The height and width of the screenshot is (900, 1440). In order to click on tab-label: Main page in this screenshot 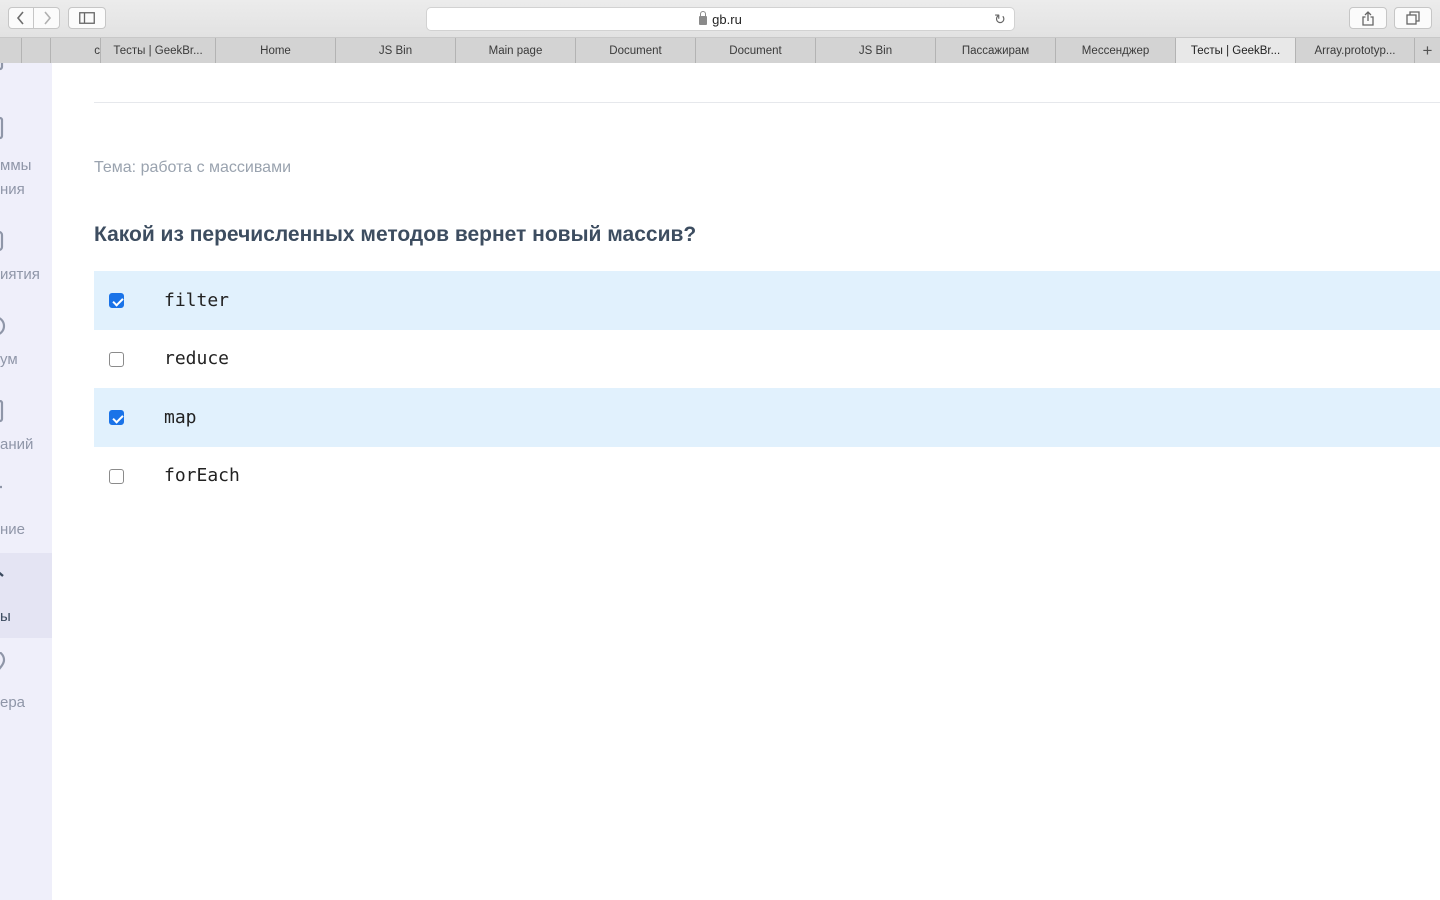, I will do `click(515, 50)`.